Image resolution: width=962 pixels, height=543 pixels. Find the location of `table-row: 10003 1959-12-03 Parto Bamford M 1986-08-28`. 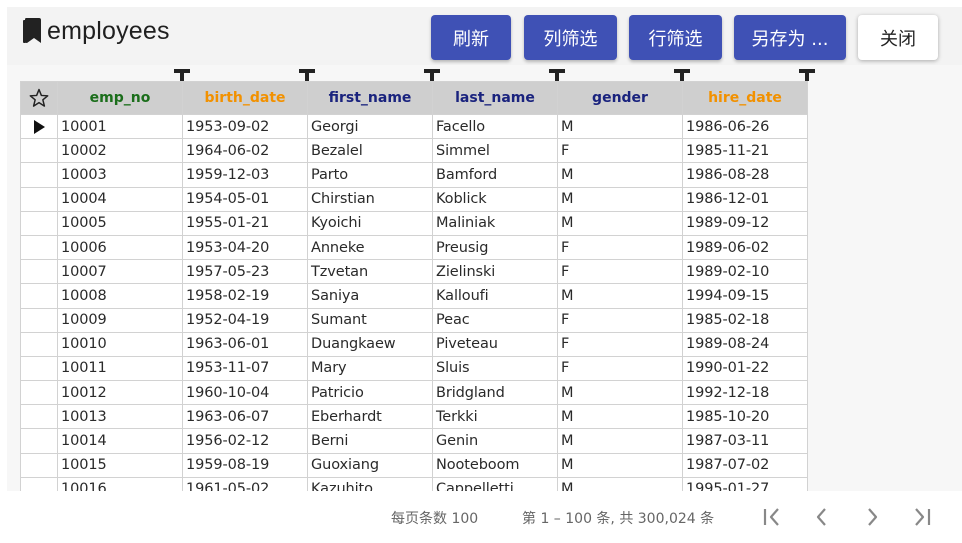

table-row: 10003 1959-12-03 Parto Bamford M 1986-08-28 is located at coordinates (414, 175).